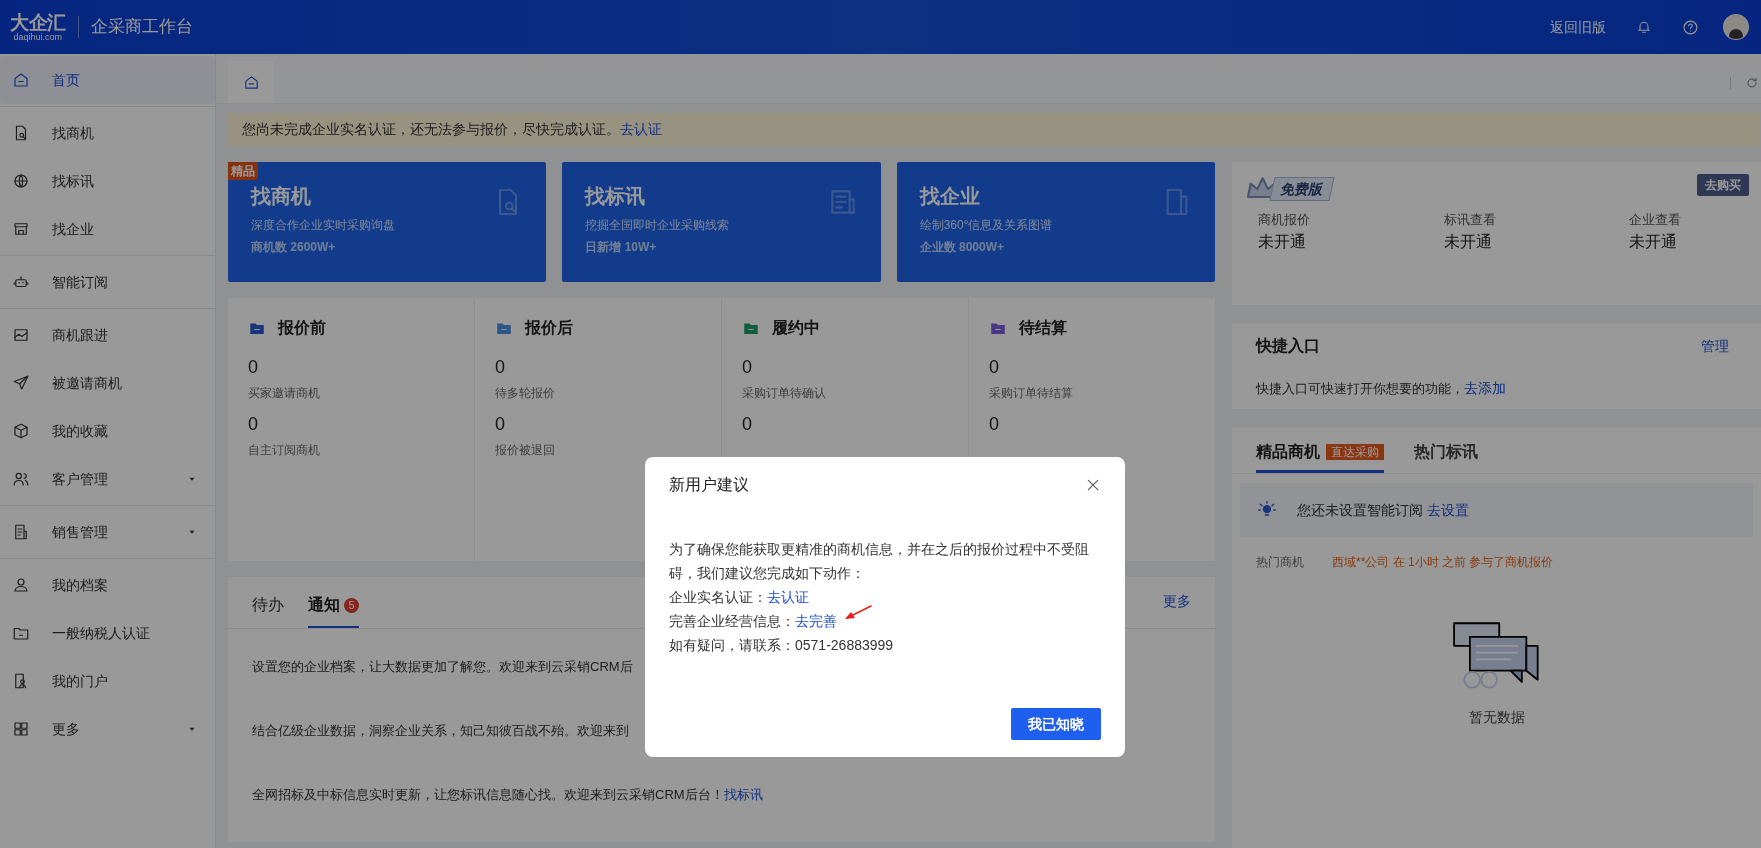 This screenshot has width=1761, height=848. What do you see at coordinates (782, 645) in the screenshot?
I see `contact-text: 如有疑问，请联系：0571-26883999` at bounding box center [782, 645].